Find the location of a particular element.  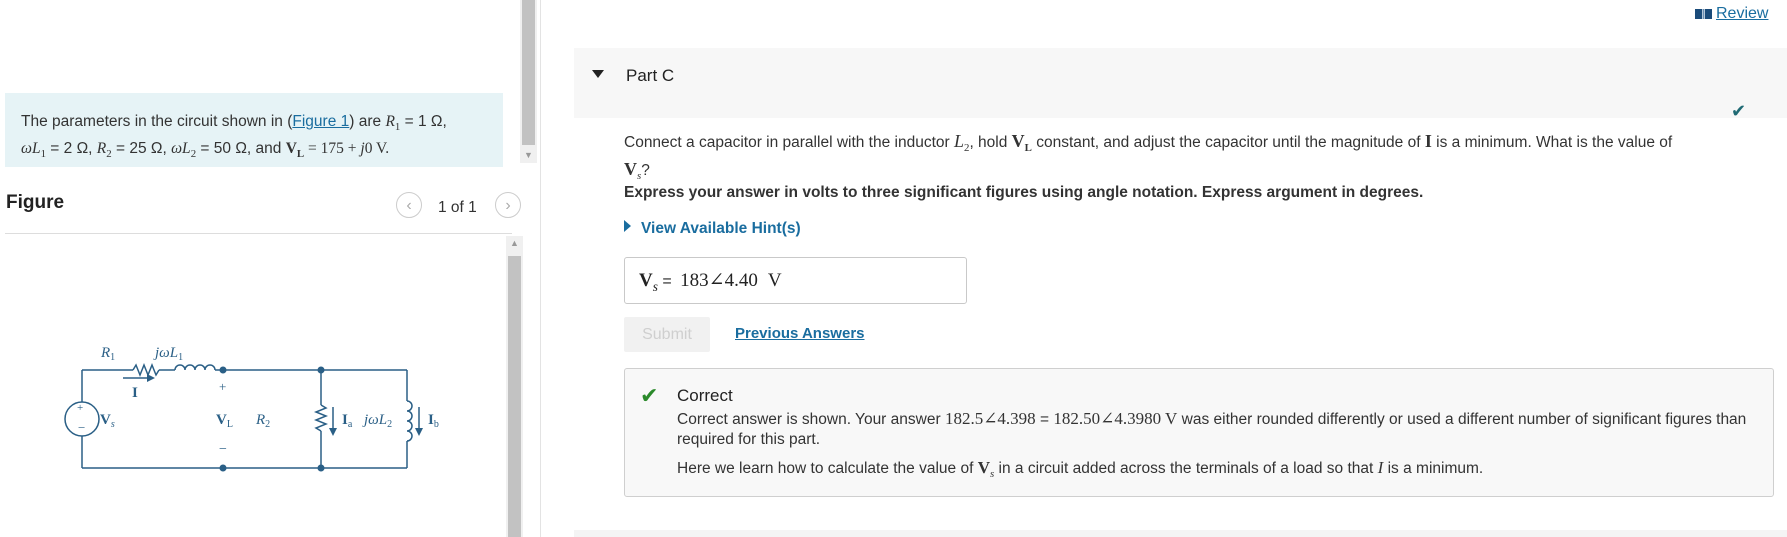

question-fragment: is a minimum. What is the value of is located at coordinates (1552, 142).